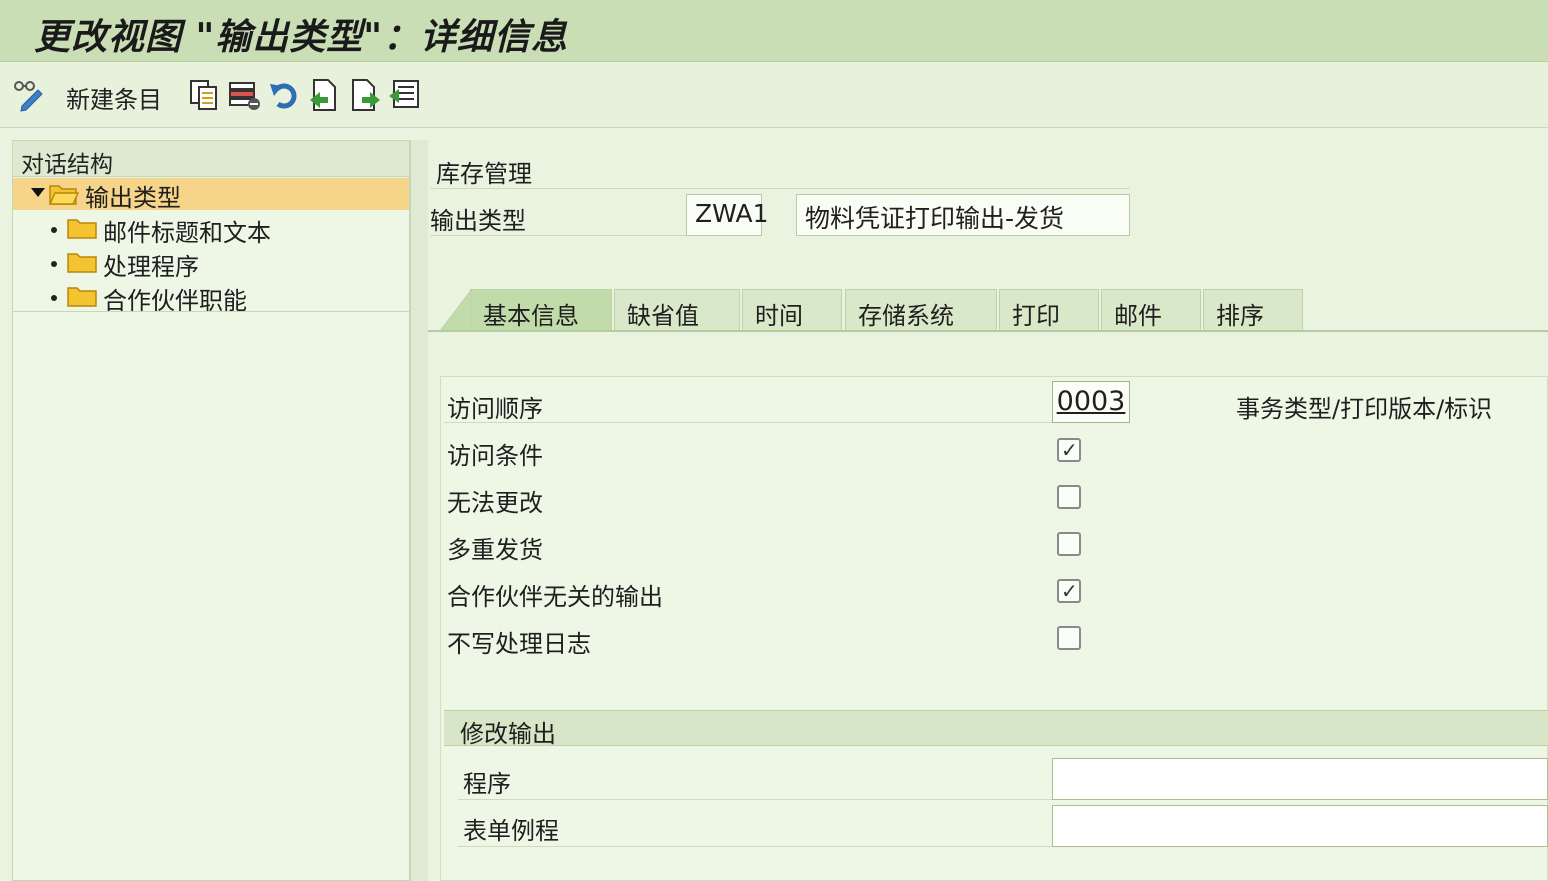  Describe the element at coordinates (114, 97) in the screenshot. I see `new-entry-button: 新建条目` at that location.